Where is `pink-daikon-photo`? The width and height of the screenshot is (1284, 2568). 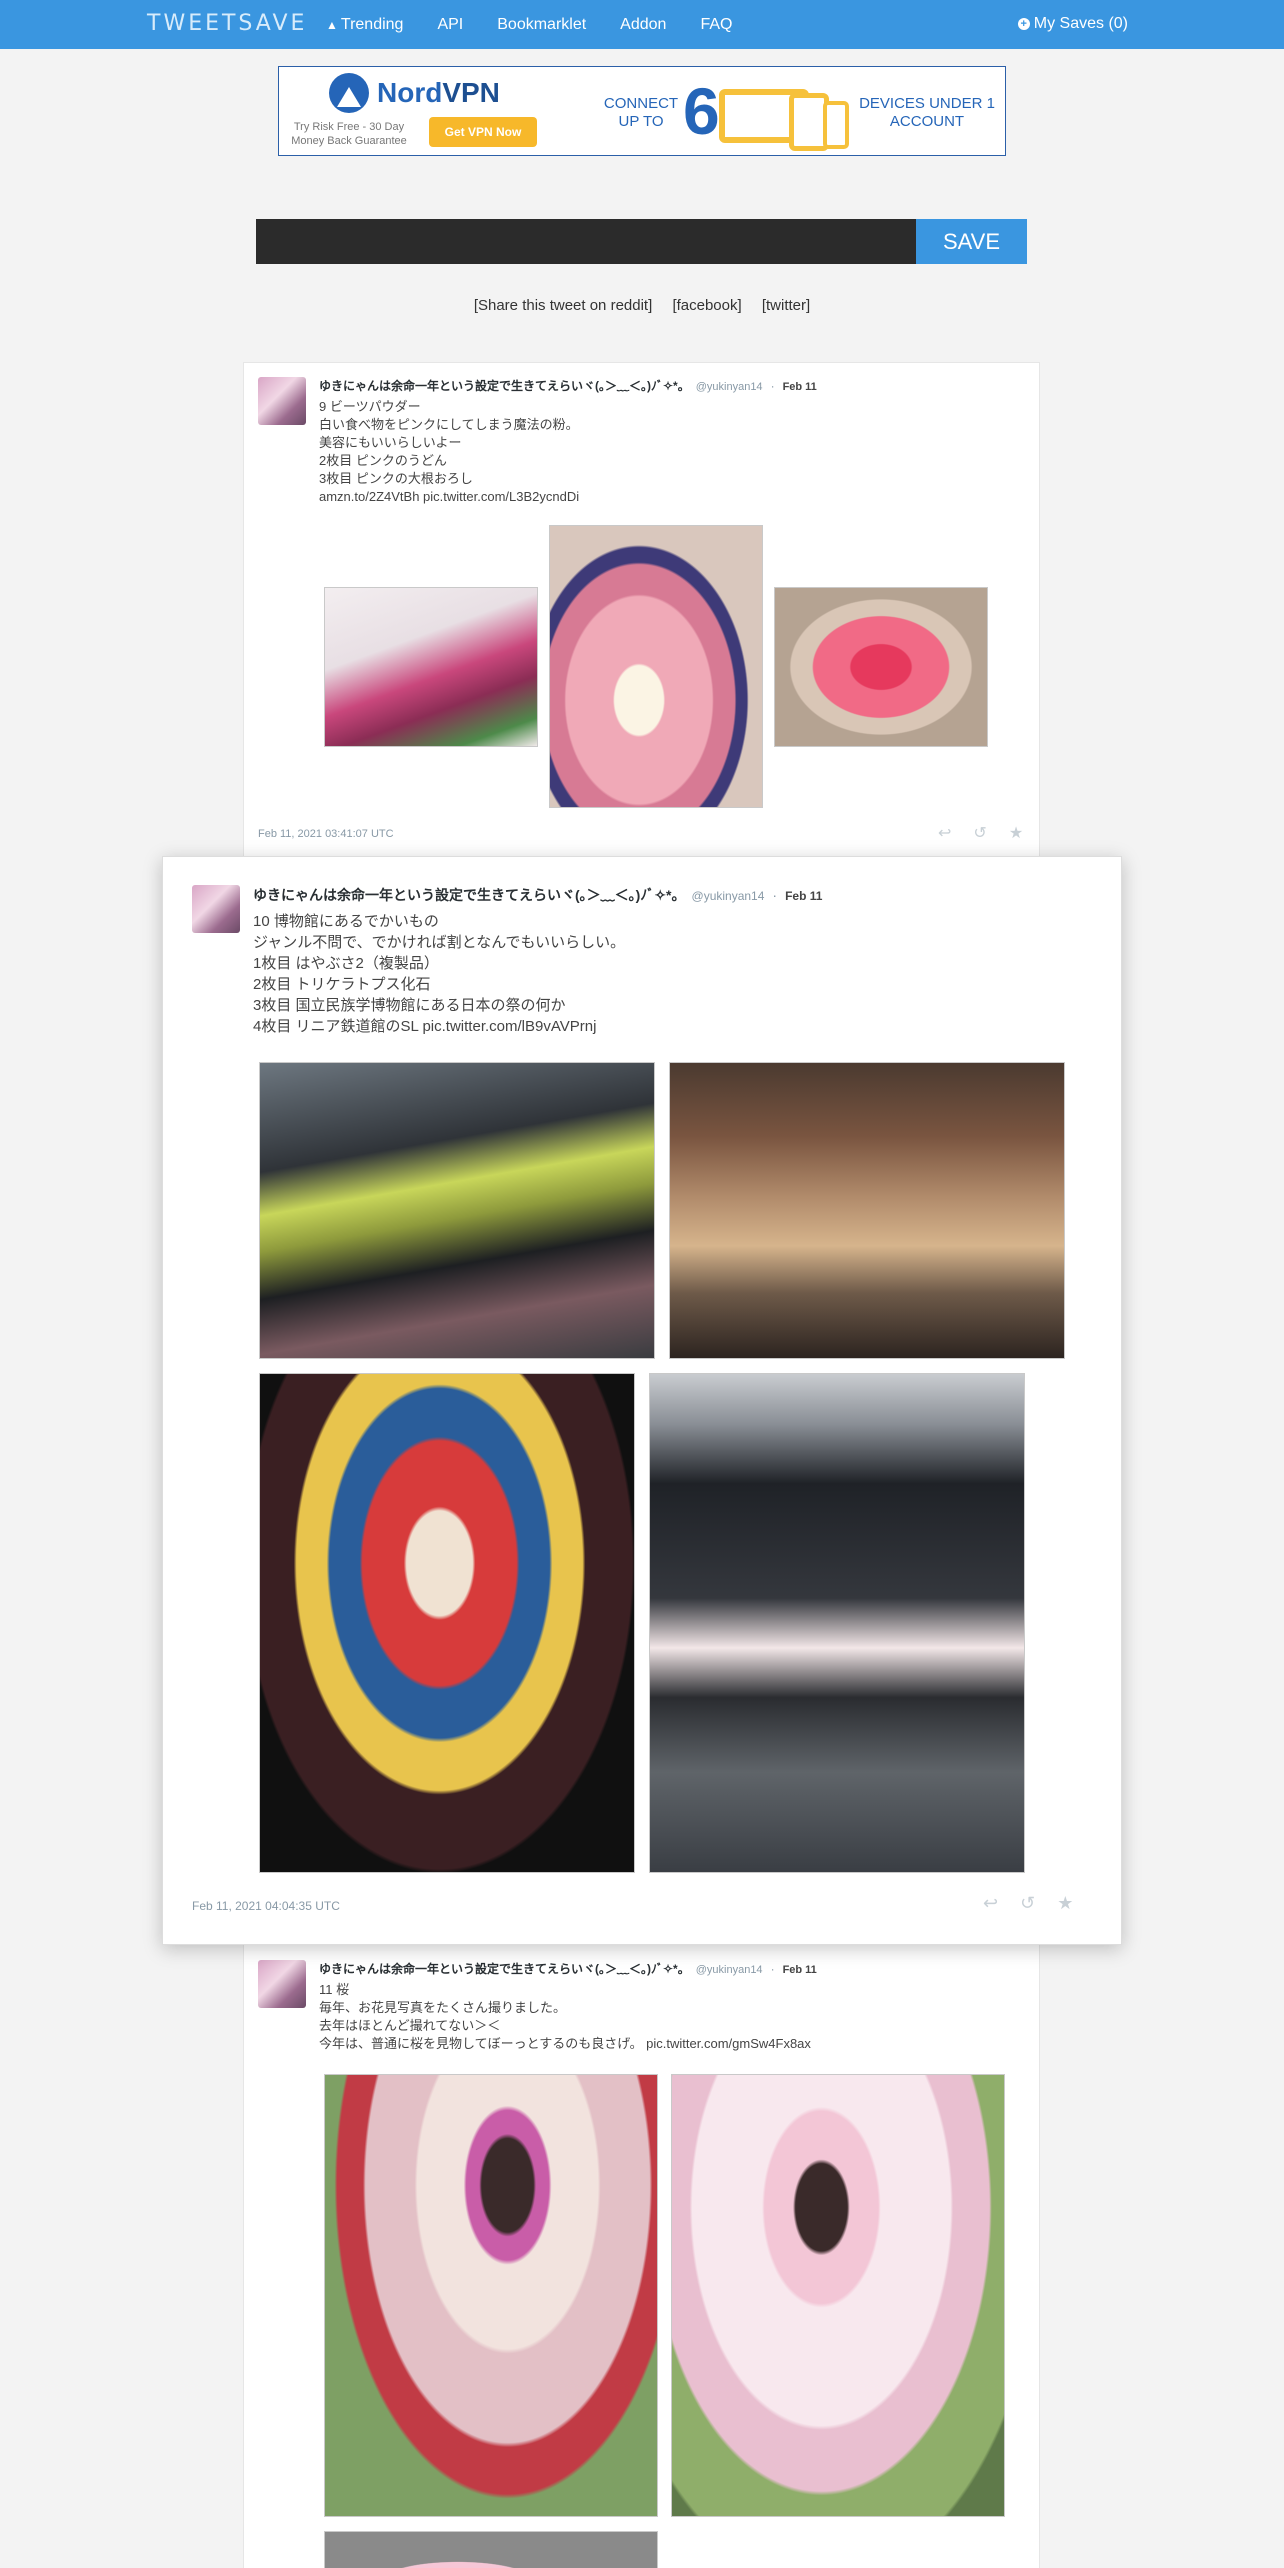
pink-daikon-photo is located at coordinates (881, 667).